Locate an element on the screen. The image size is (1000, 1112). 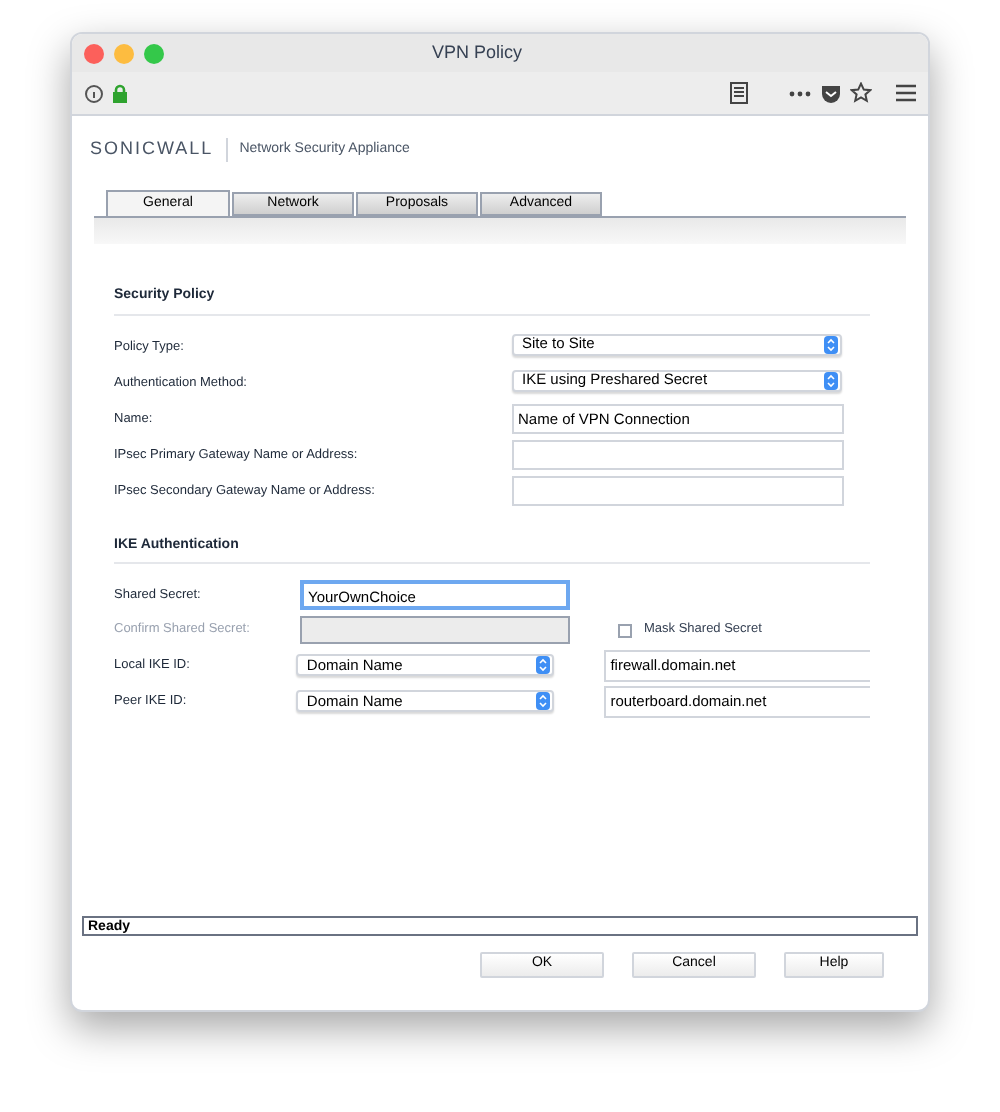
lock-icon is located at coordinates (120, 93).